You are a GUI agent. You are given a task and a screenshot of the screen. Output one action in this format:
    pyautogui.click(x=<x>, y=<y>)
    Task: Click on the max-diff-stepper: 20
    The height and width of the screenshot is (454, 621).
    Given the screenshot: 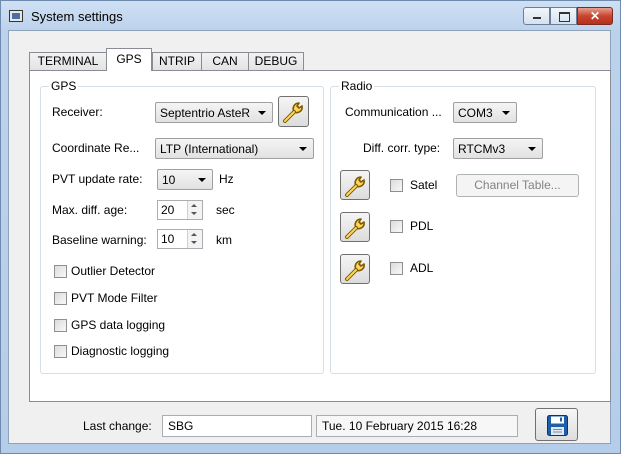 What is the action you would take?
    pyautogui.click(x=180, y=210)
    